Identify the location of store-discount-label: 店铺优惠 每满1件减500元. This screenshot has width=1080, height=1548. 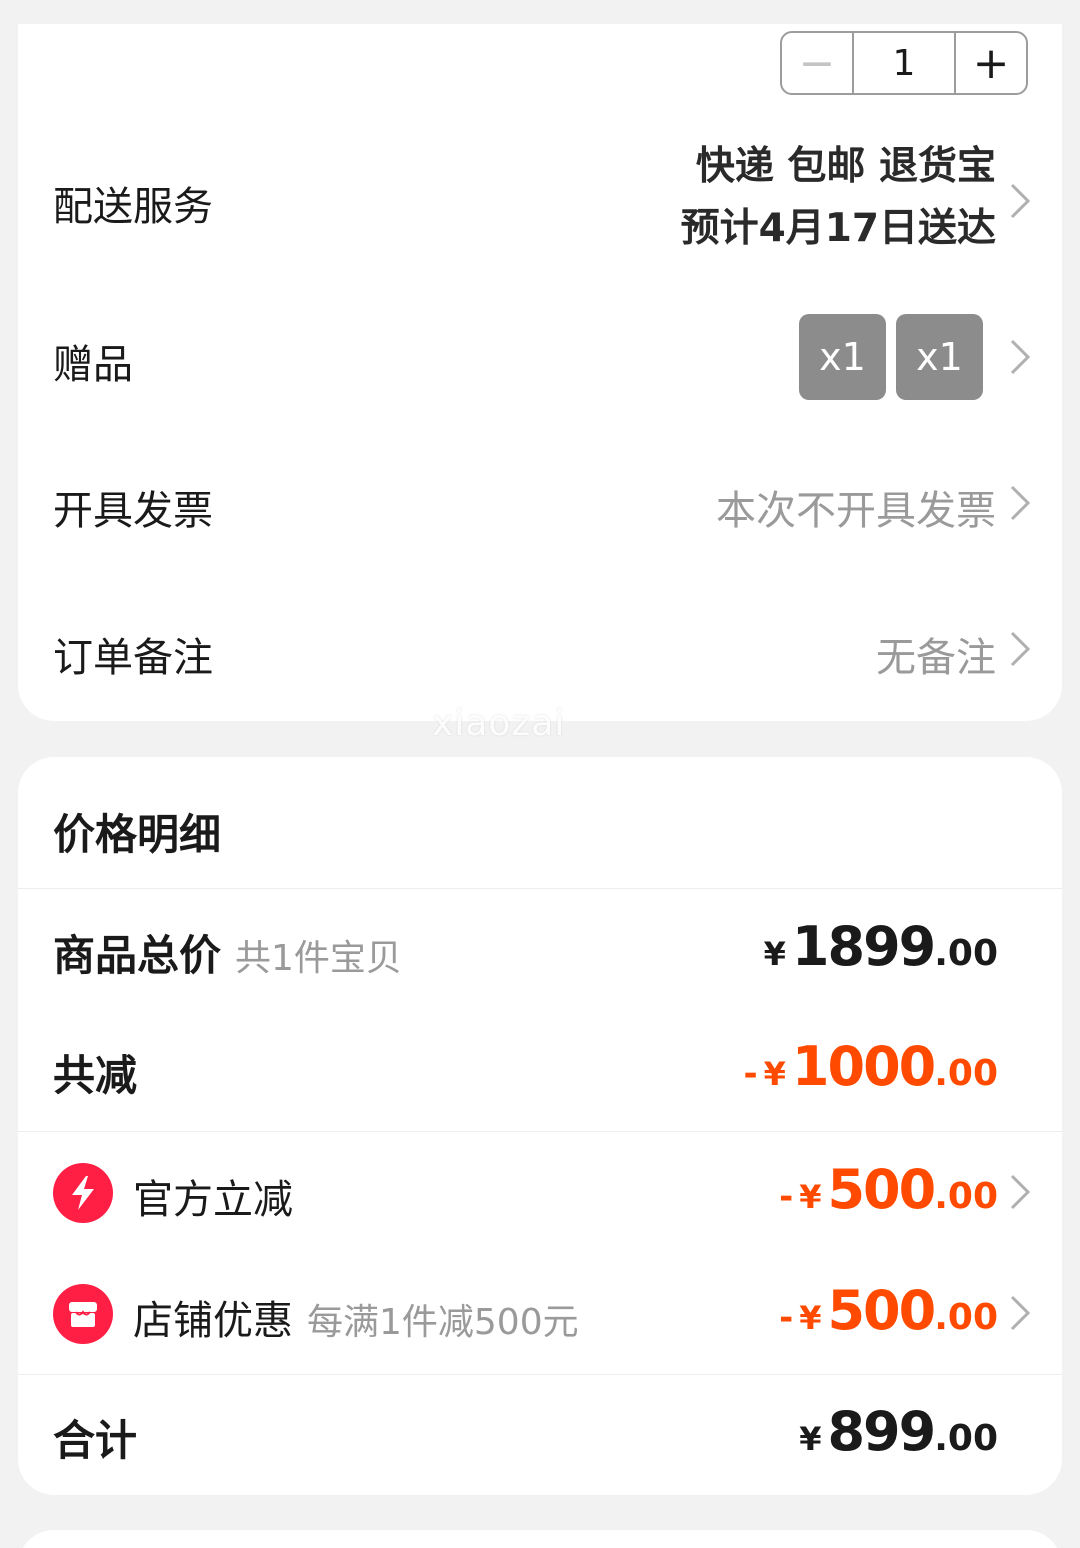
(356, 1317).